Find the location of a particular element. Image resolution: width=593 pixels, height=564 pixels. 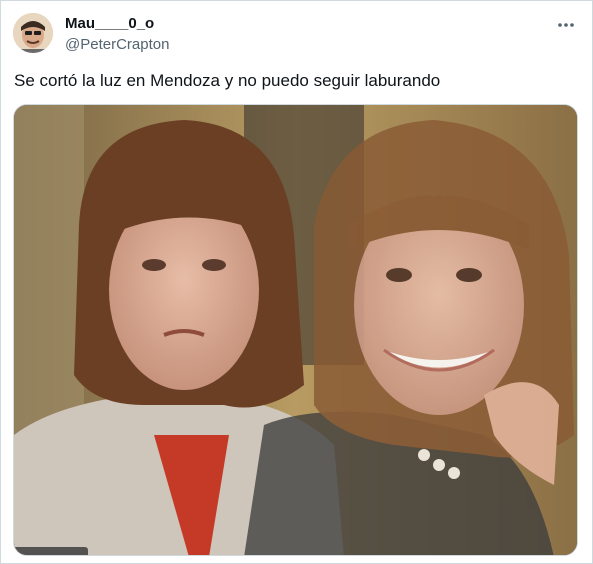

author-handle: @PeterCrapton is located at coordinates (117, 44).